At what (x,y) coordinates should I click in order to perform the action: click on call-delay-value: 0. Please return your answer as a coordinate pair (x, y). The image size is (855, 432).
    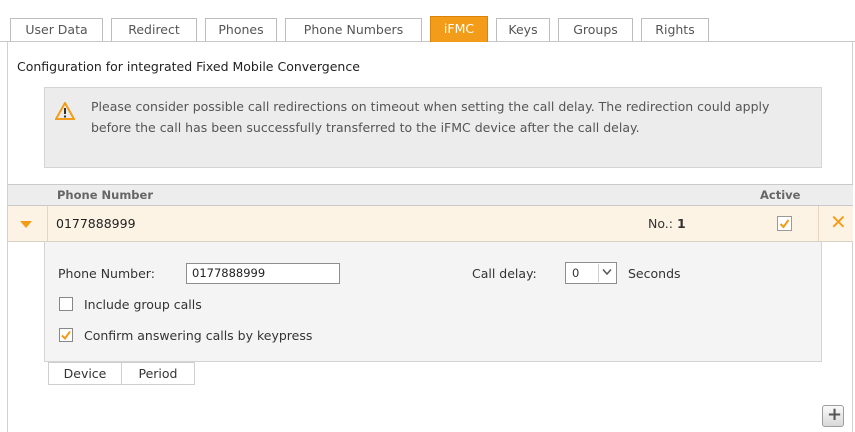
    Looking at the image, I should click on (576, 273).